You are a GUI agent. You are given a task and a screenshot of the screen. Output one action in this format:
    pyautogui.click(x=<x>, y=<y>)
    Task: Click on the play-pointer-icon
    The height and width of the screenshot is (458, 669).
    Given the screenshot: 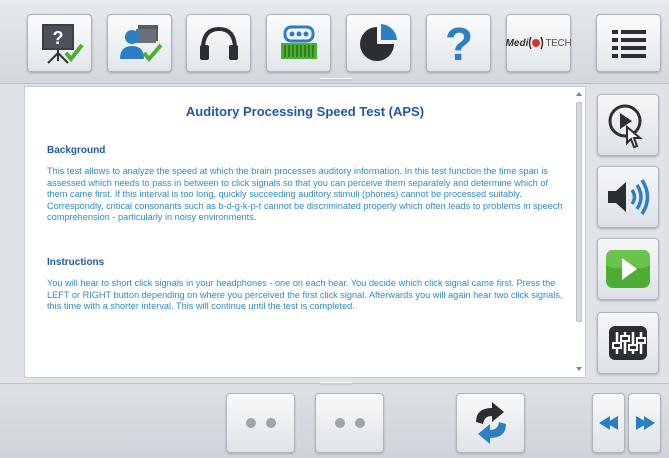 What is the action you would take?
    pyautogui.click(x=625, y=126)
    